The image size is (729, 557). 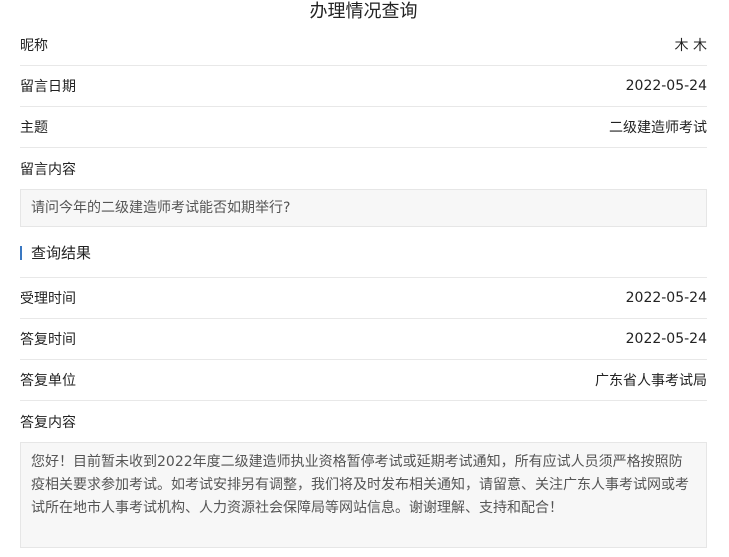 What do you see at coordinates (48, 87) in the screenshot?
I see `message-date-label: 留言日期` at bounding box center [48, 87].